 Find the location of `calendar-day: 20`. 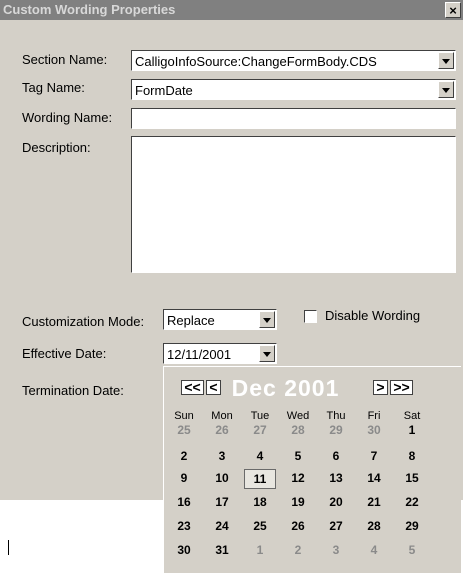

calendar-day: 20 is located at coordinates (336, 502).